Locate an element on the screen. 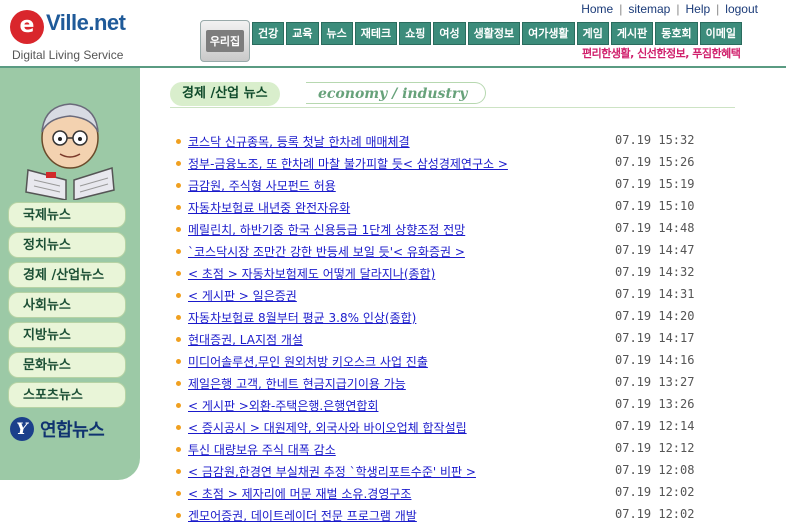  nav-education: 교육 is located at coordinates (302, 33).